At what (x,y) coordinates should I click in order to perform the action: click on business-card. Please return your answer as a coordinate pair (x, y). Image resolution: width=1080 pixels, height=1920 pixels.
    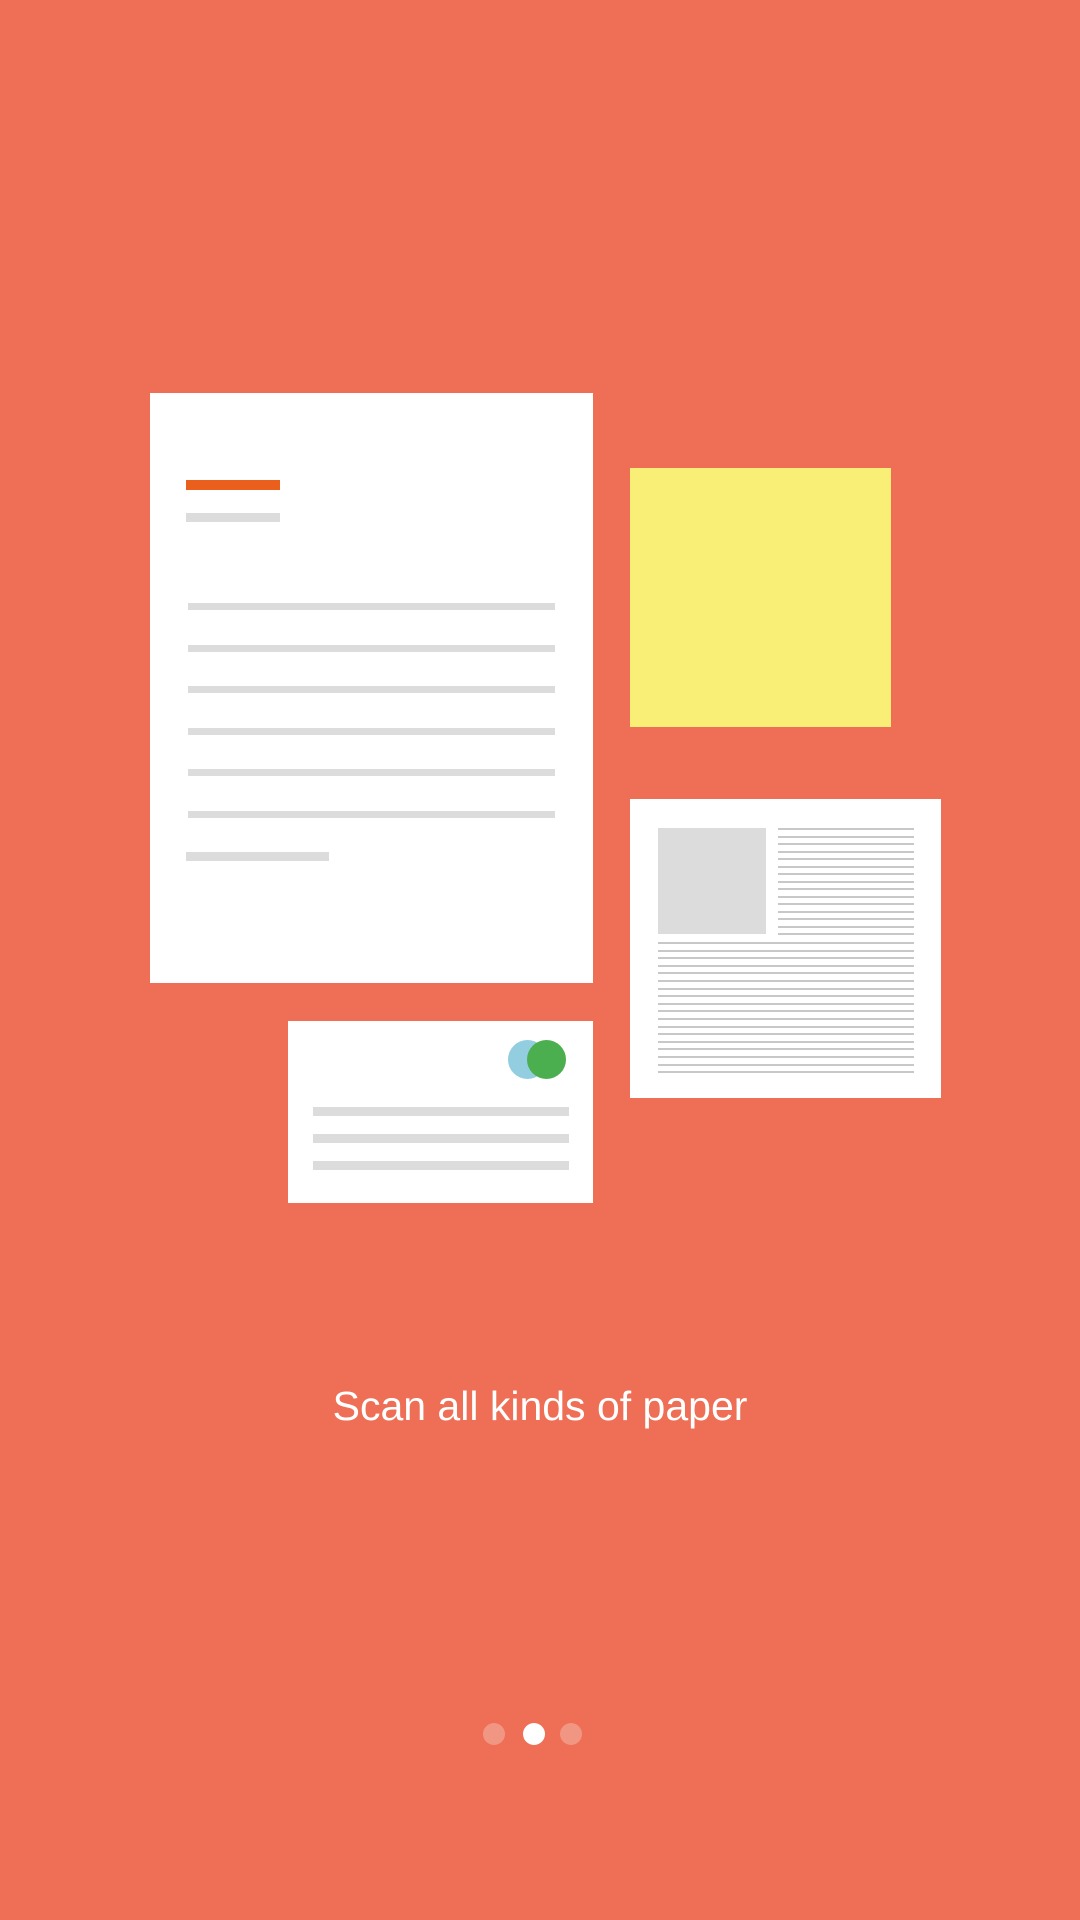
    Looking at the image, I should click on (440, 1112).